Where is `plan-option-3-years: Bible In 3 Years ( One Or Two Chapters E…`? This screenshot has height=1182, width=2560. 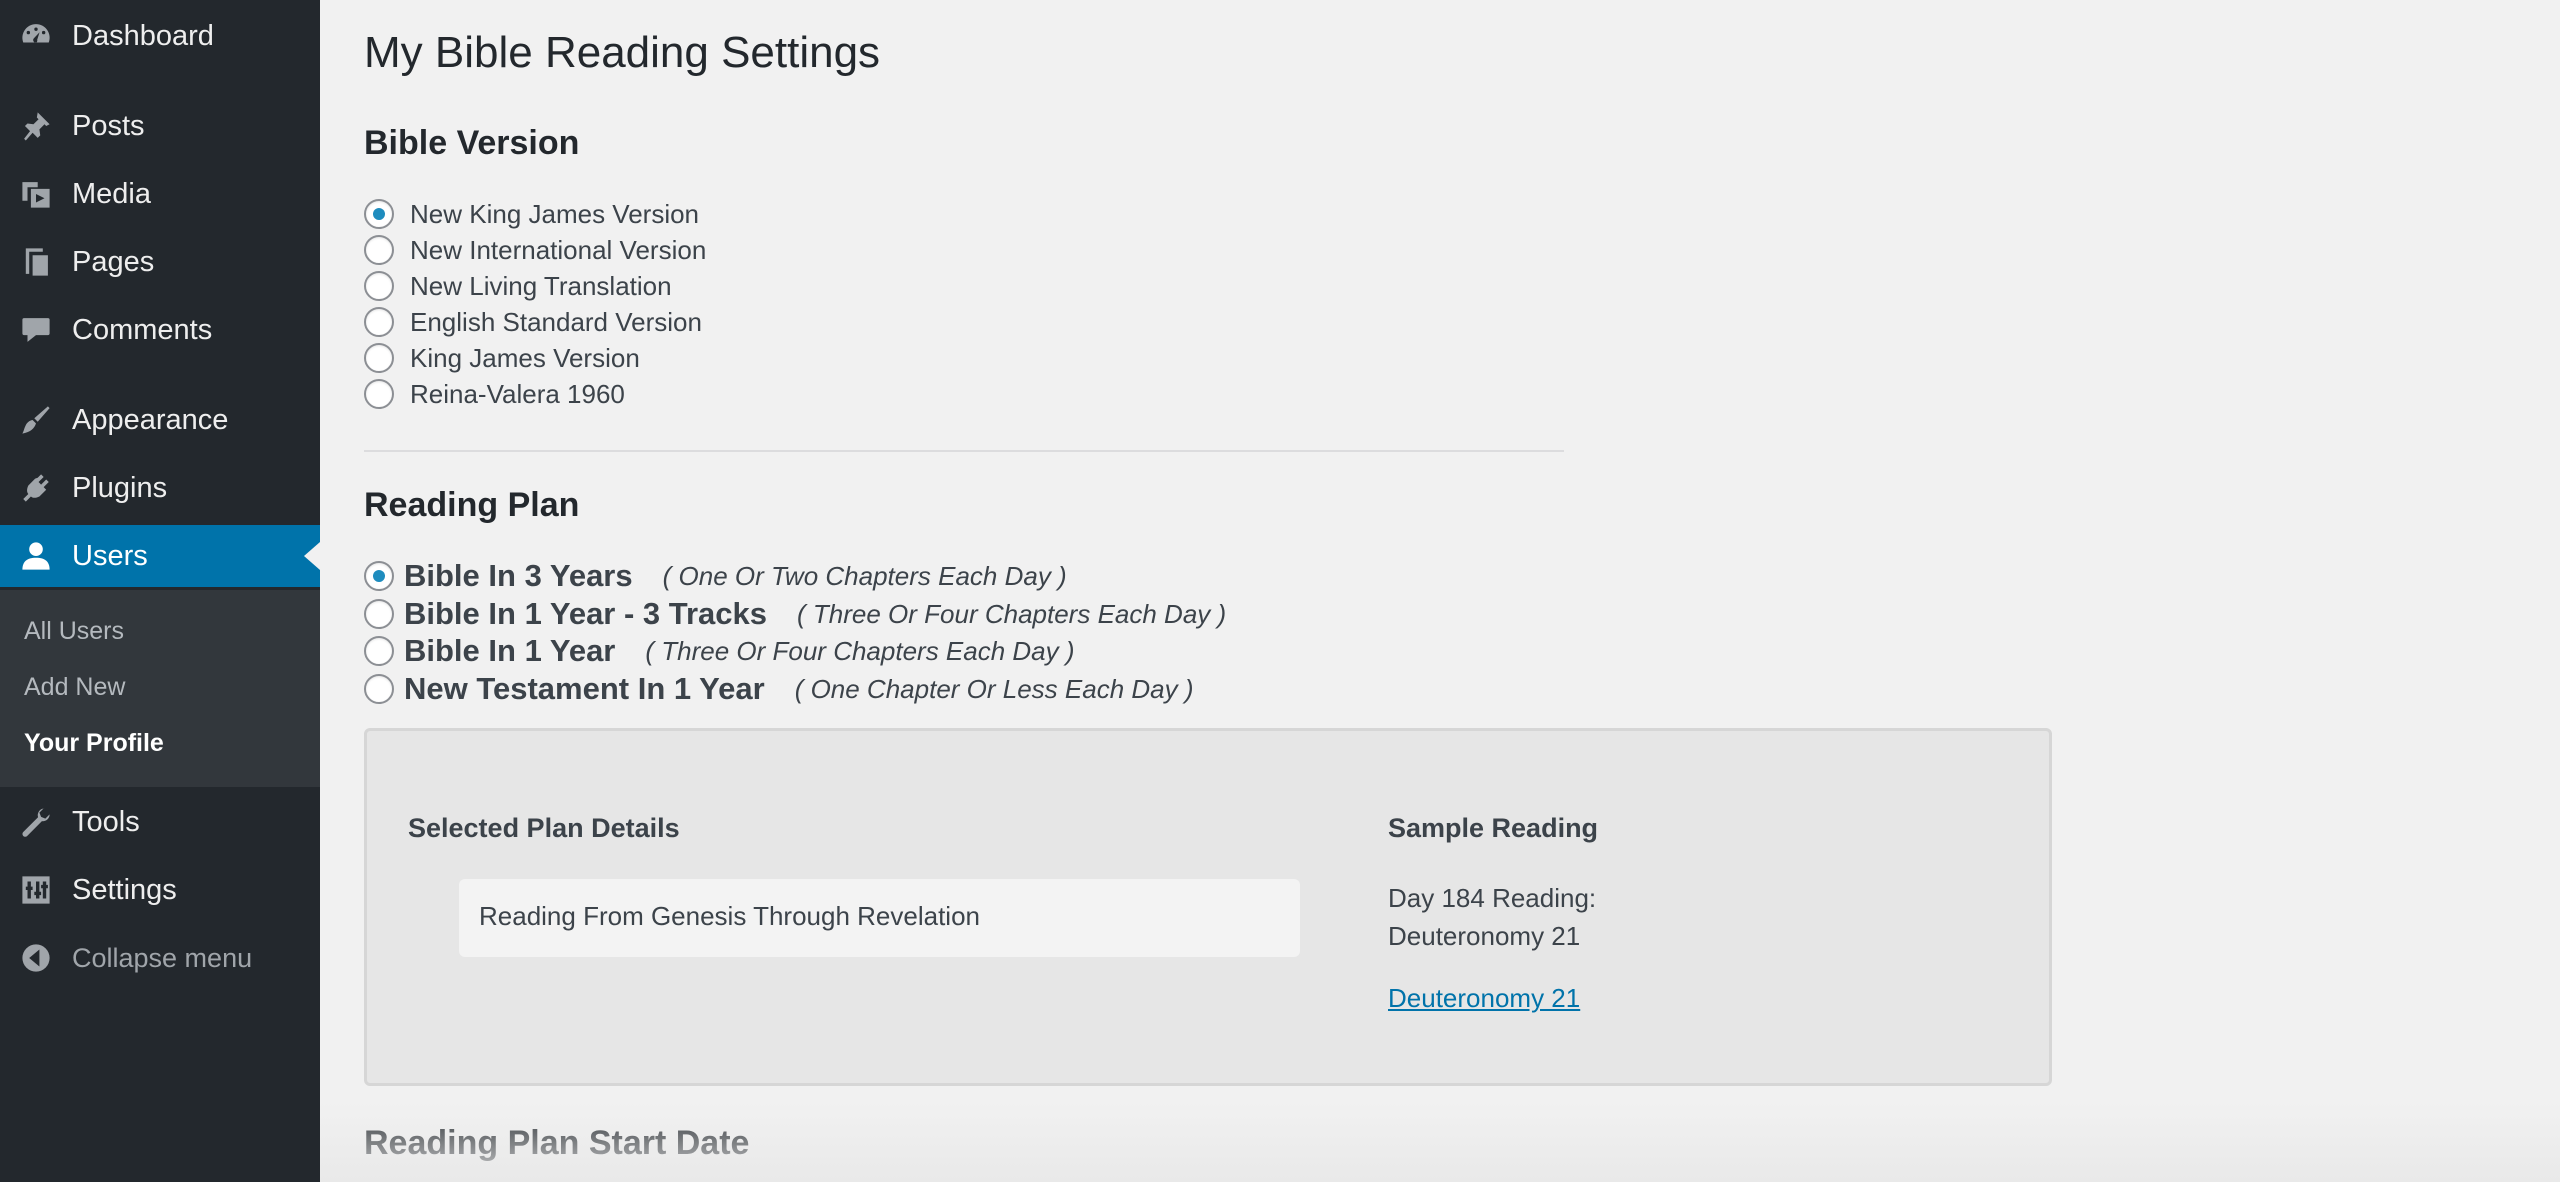 plan-option-3-years: Bible In 3 Years ( One Or Two Chapters E… is located at coordinates (715, 575).